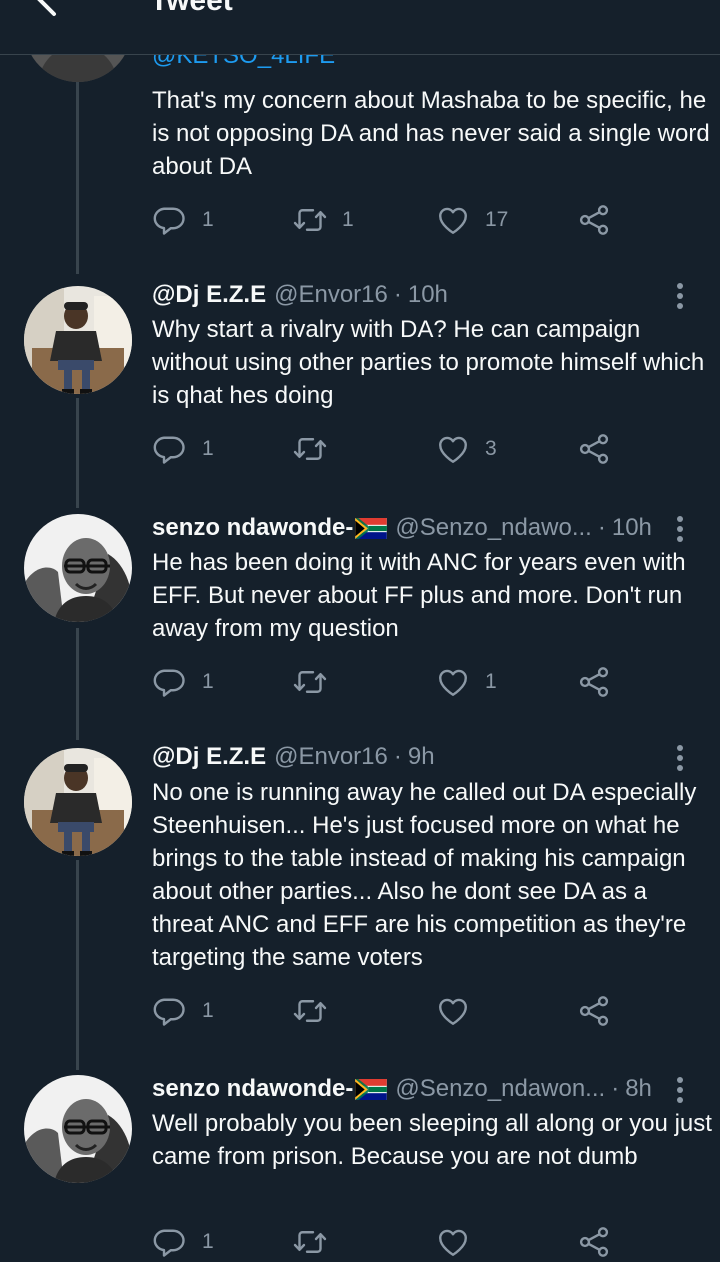 The image size is (720, 1262). Describe the element at coordinates (360, 27) in the screenshot. I see `top-app-bar: Tweet` at that location.